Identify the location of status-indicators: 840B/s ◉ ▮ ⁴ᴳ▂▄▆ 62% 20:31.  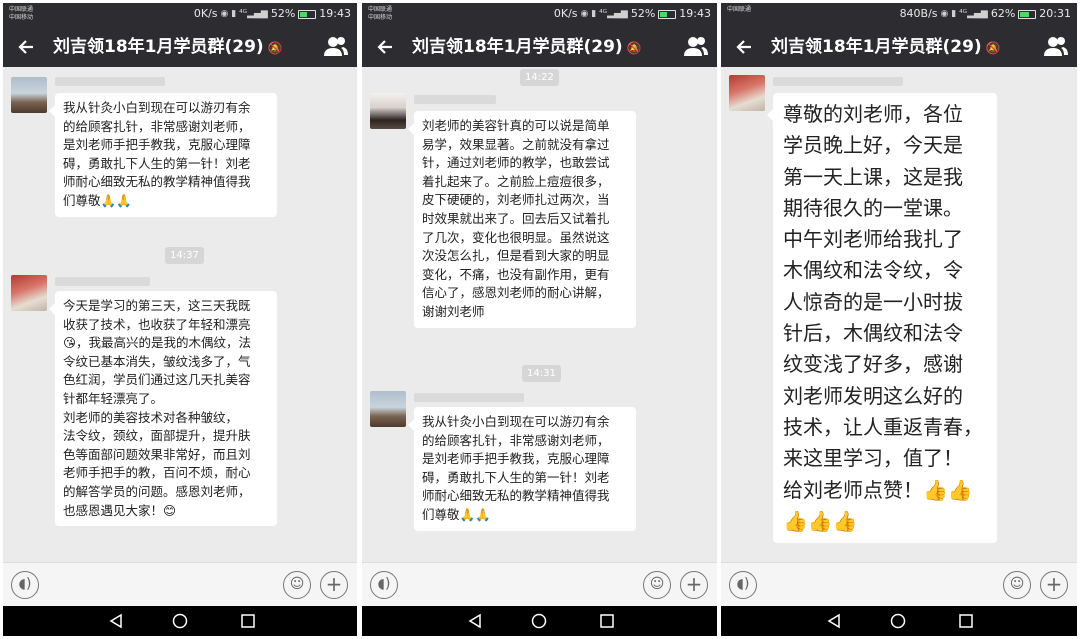
(985, 14).